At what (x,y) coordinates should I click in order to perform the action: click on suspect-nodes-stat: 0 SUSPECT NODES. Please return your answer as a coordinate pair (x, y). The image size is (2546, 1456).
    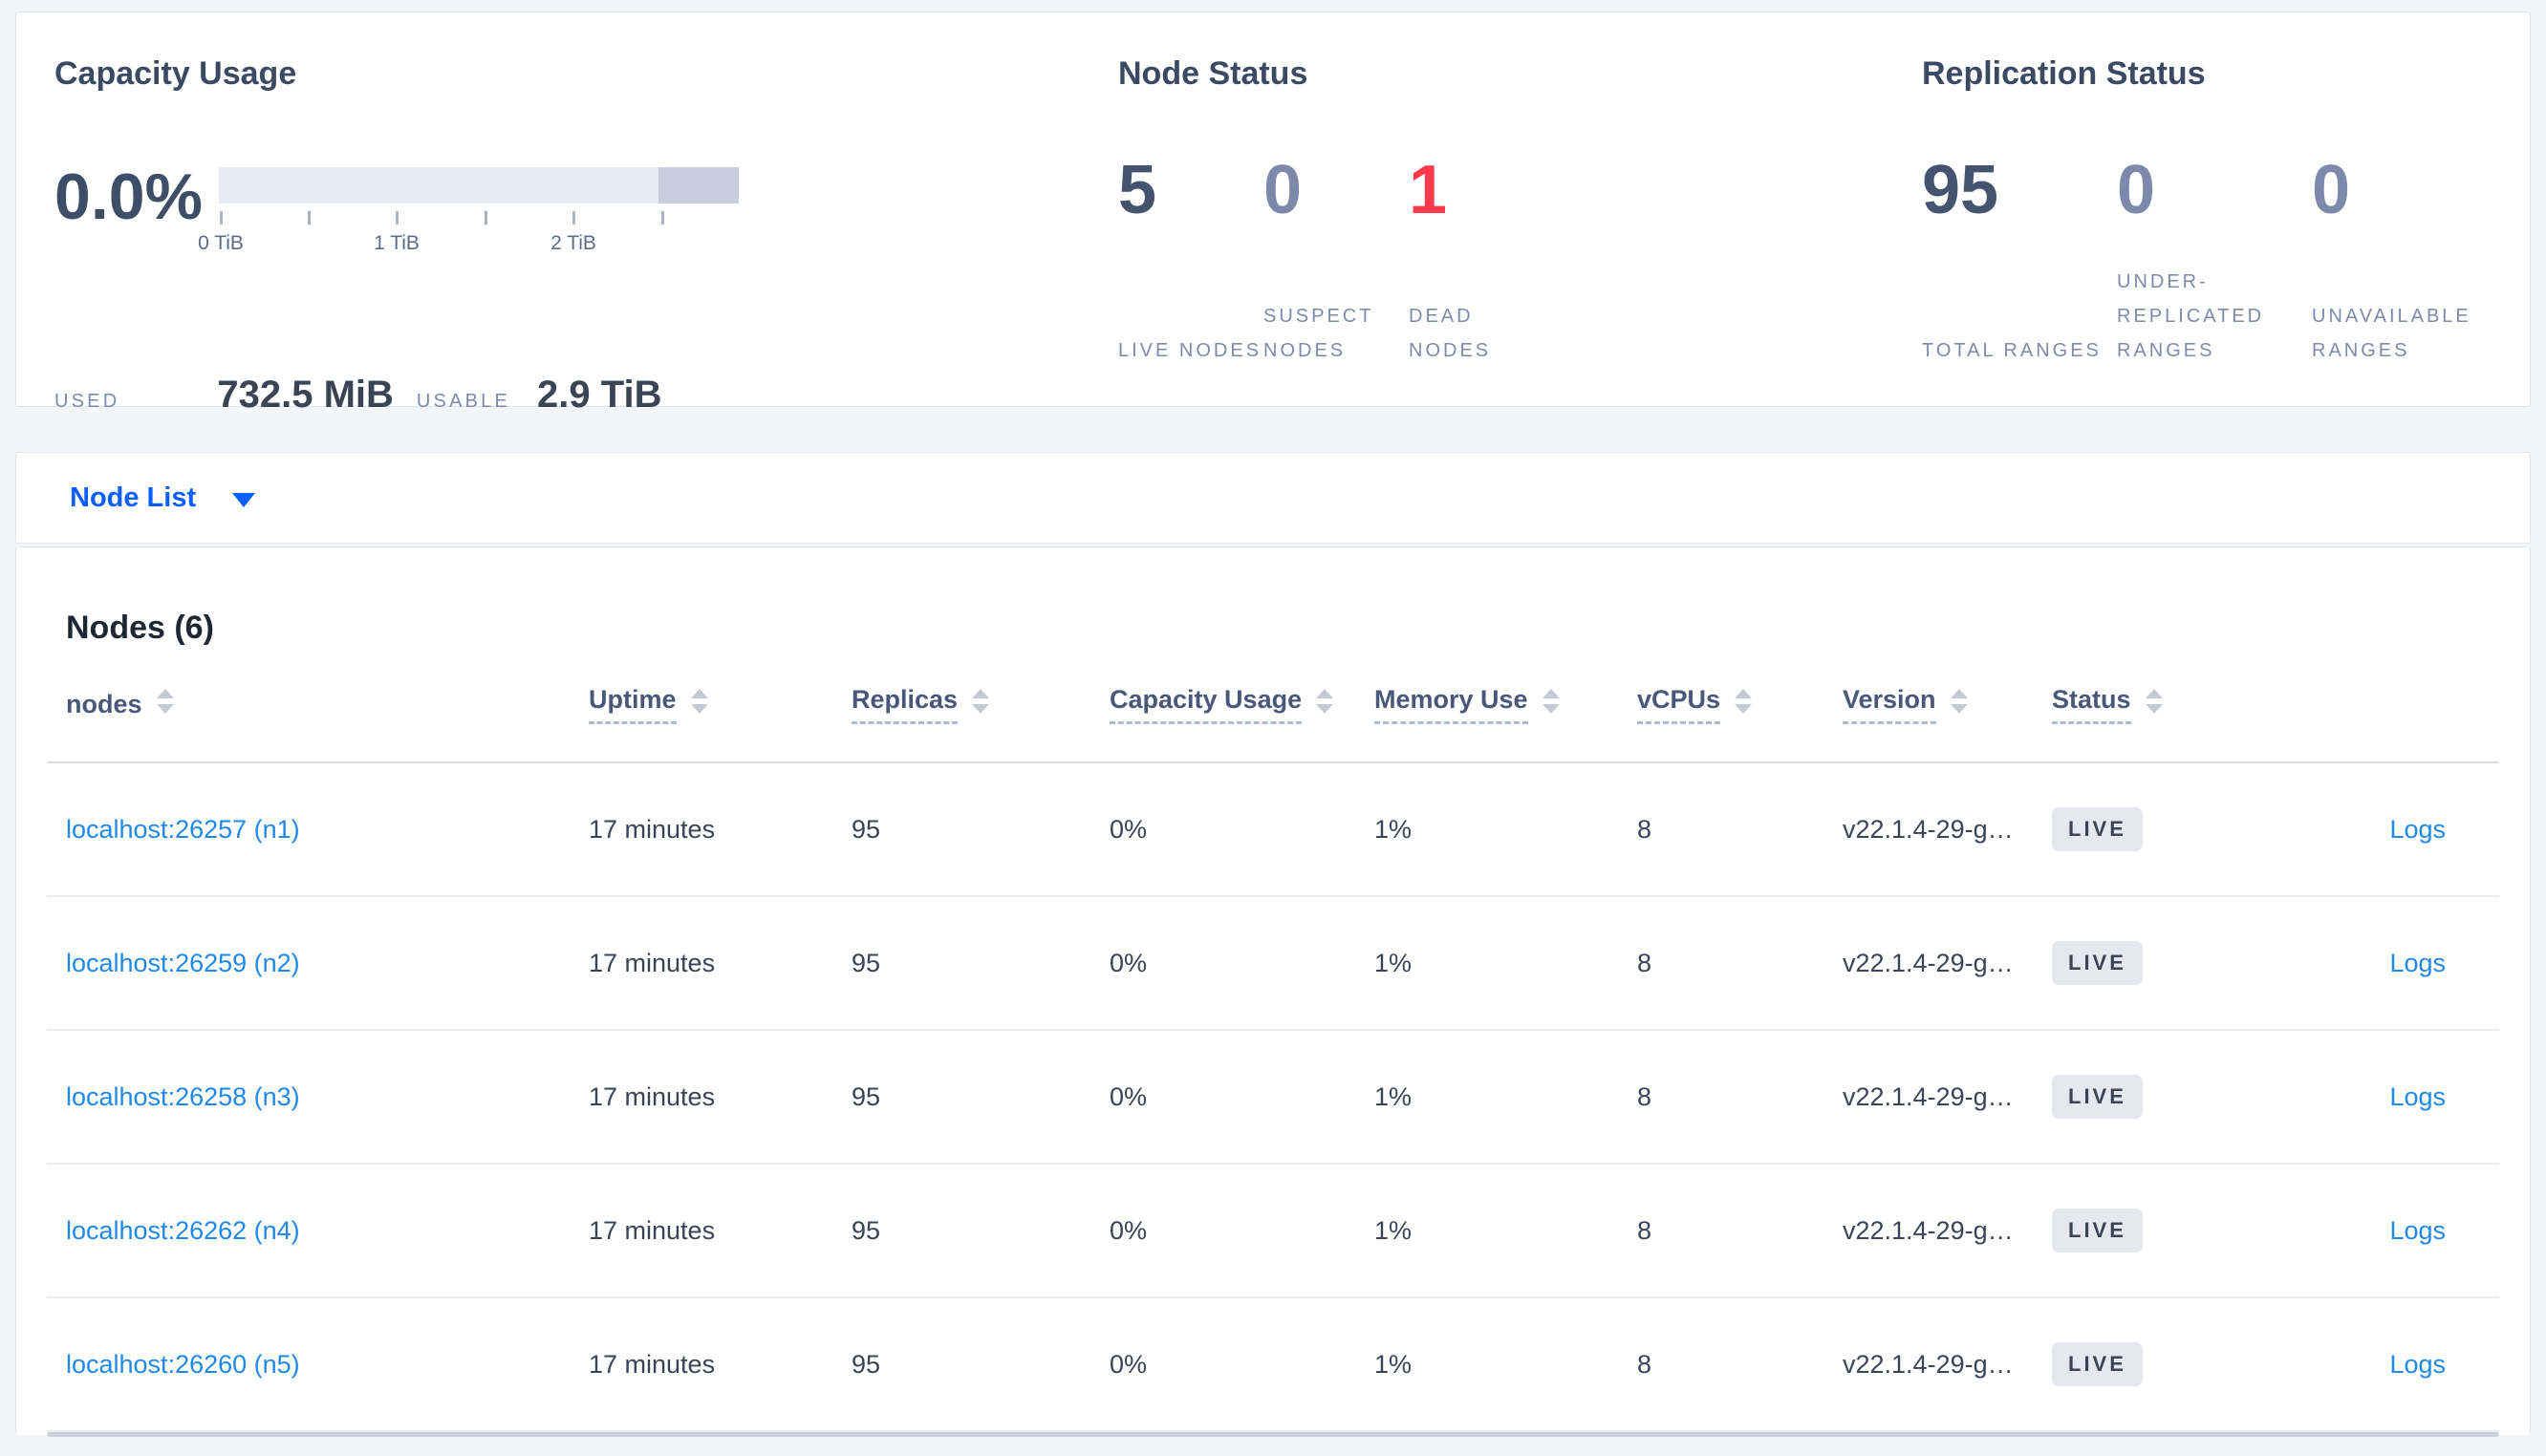
    Looking at the image, I should click on (1336, 262).